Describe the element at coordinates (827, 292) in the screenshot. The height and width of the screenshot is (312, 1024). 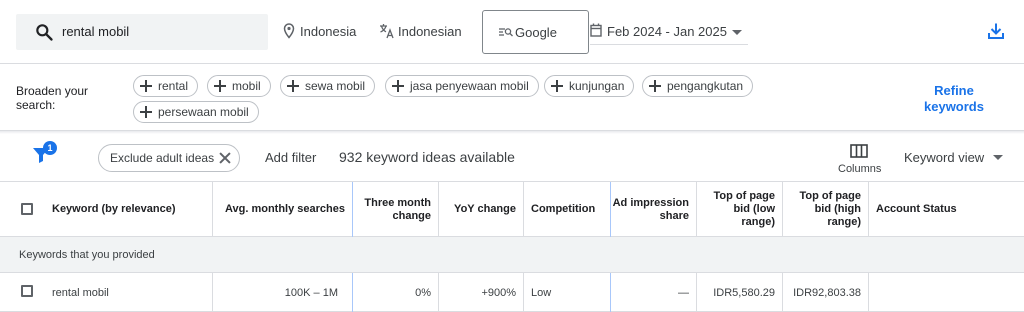
I see `cell-bid-high: IDR92,803.38` at that location.